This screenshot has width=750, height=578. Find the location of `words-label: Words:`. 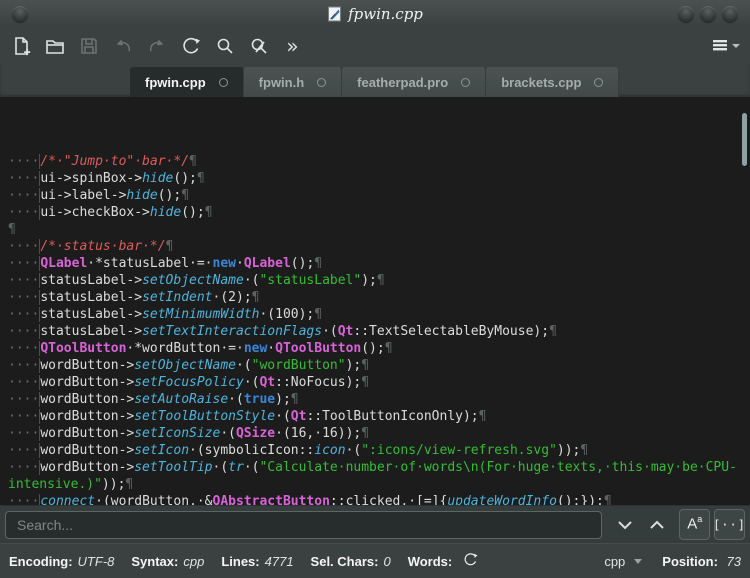

words-label: Words: is located at coordinates (430, 561).